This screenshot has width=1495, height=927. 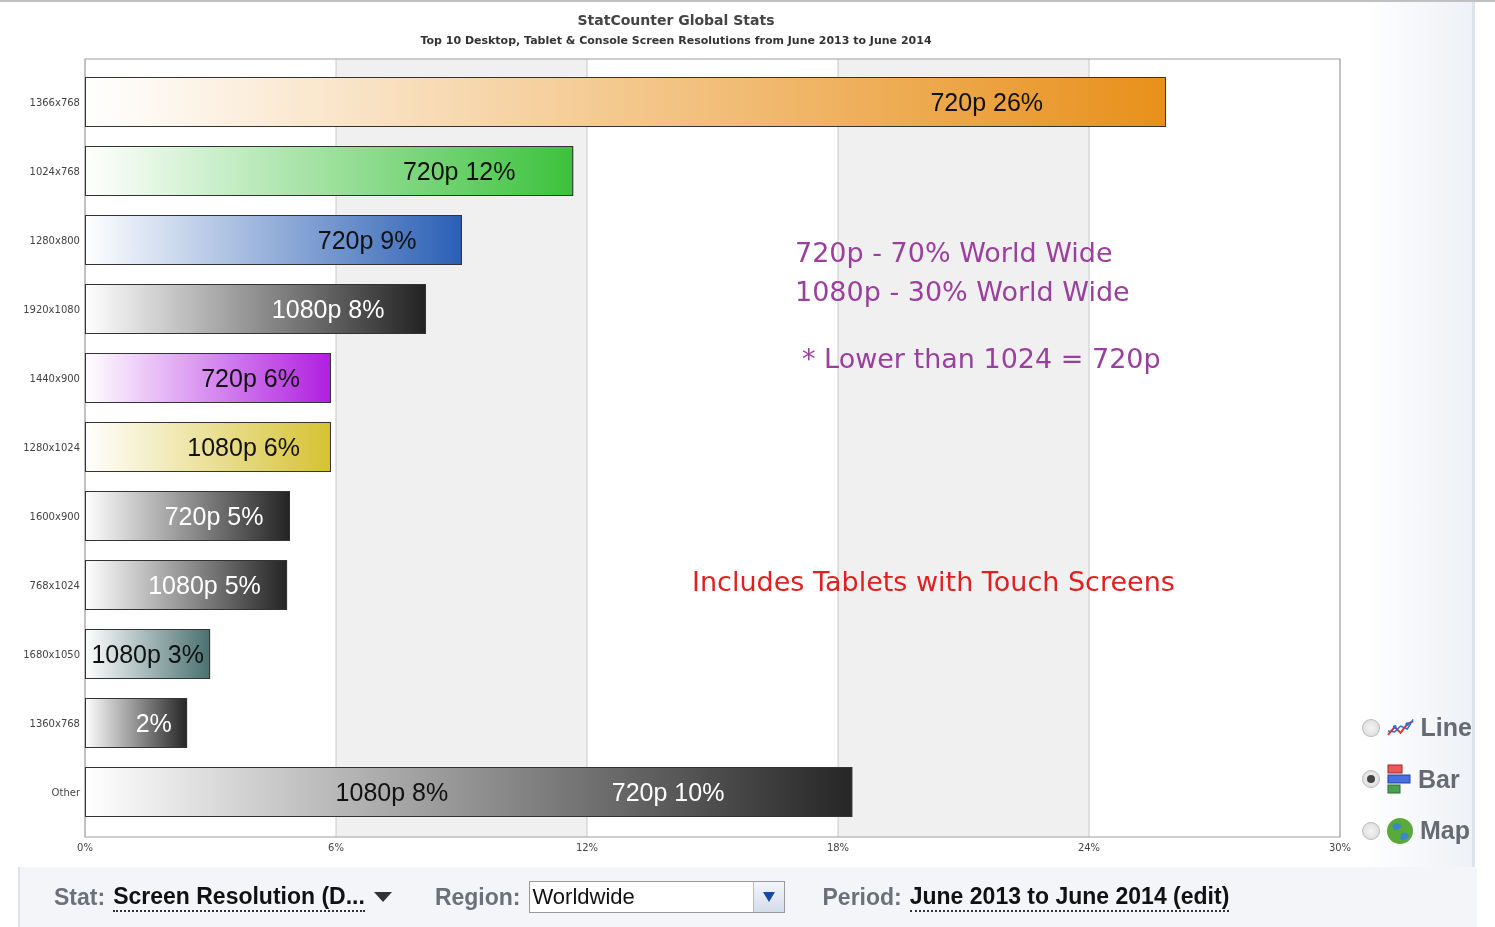 I want to click on category-label: 1024x768, so click(x=54, y=171).